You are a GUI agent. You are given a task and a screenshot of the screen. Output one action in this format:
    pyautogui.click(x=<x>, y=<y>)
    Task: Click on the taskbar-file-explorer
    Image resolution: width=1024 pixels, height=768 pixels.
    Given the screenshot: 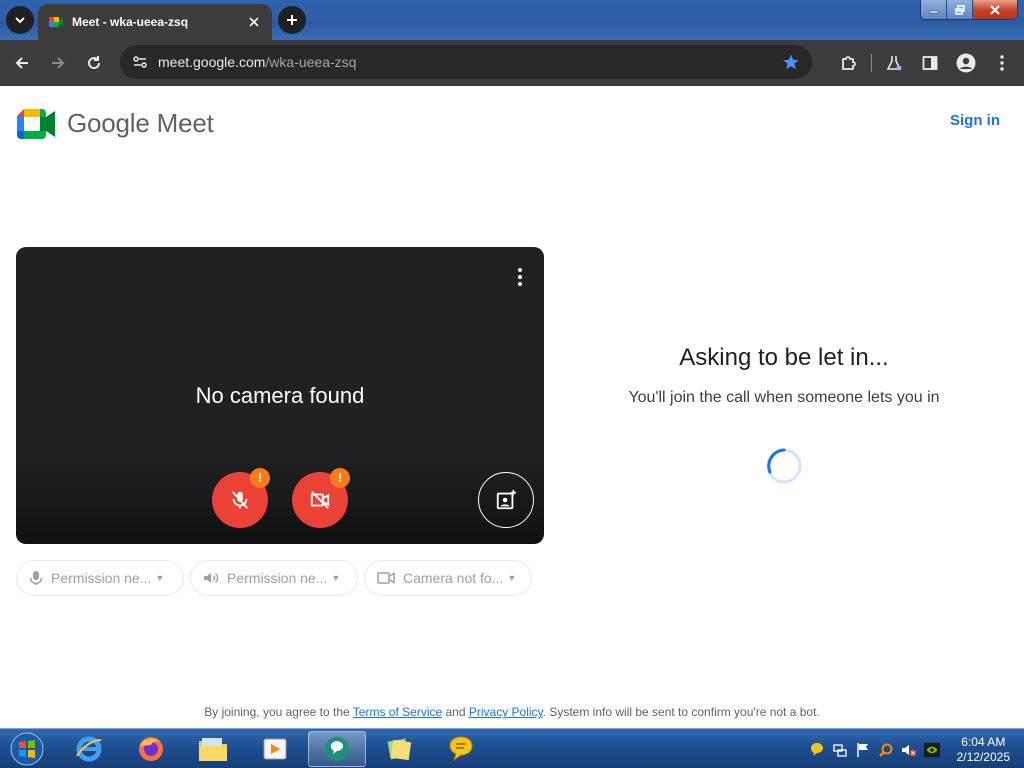 What is the action you would take?
    pyautogui.click(x=213, y=749)
    